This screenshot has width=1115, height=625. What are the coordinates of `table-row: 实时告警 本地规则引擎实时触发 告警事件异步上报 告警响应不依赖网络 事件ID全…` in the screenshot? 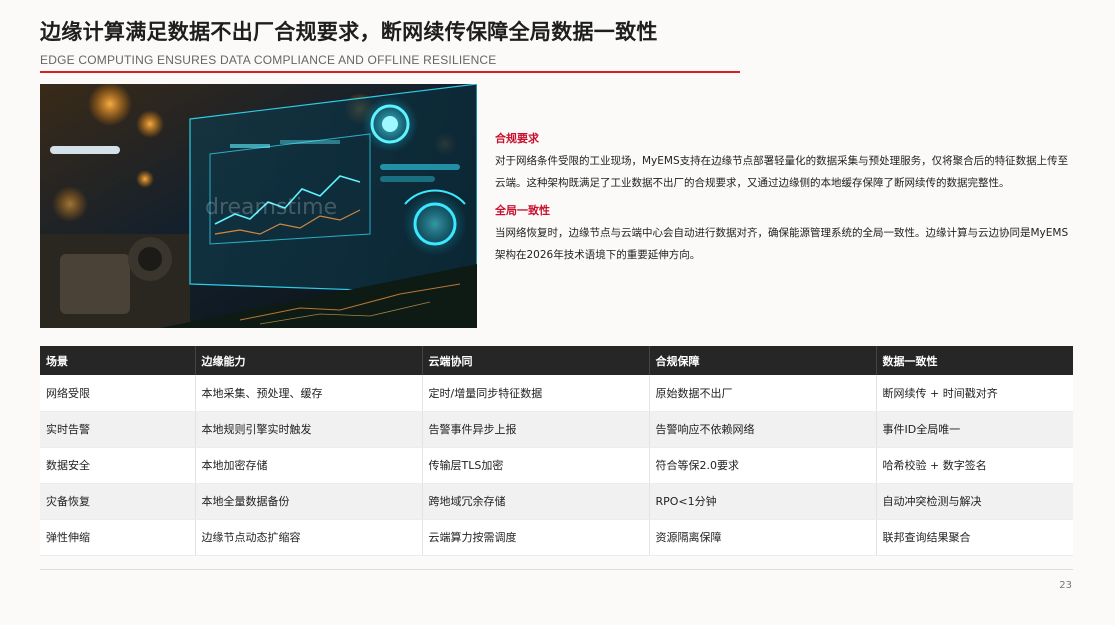 It's located at (556, 429).